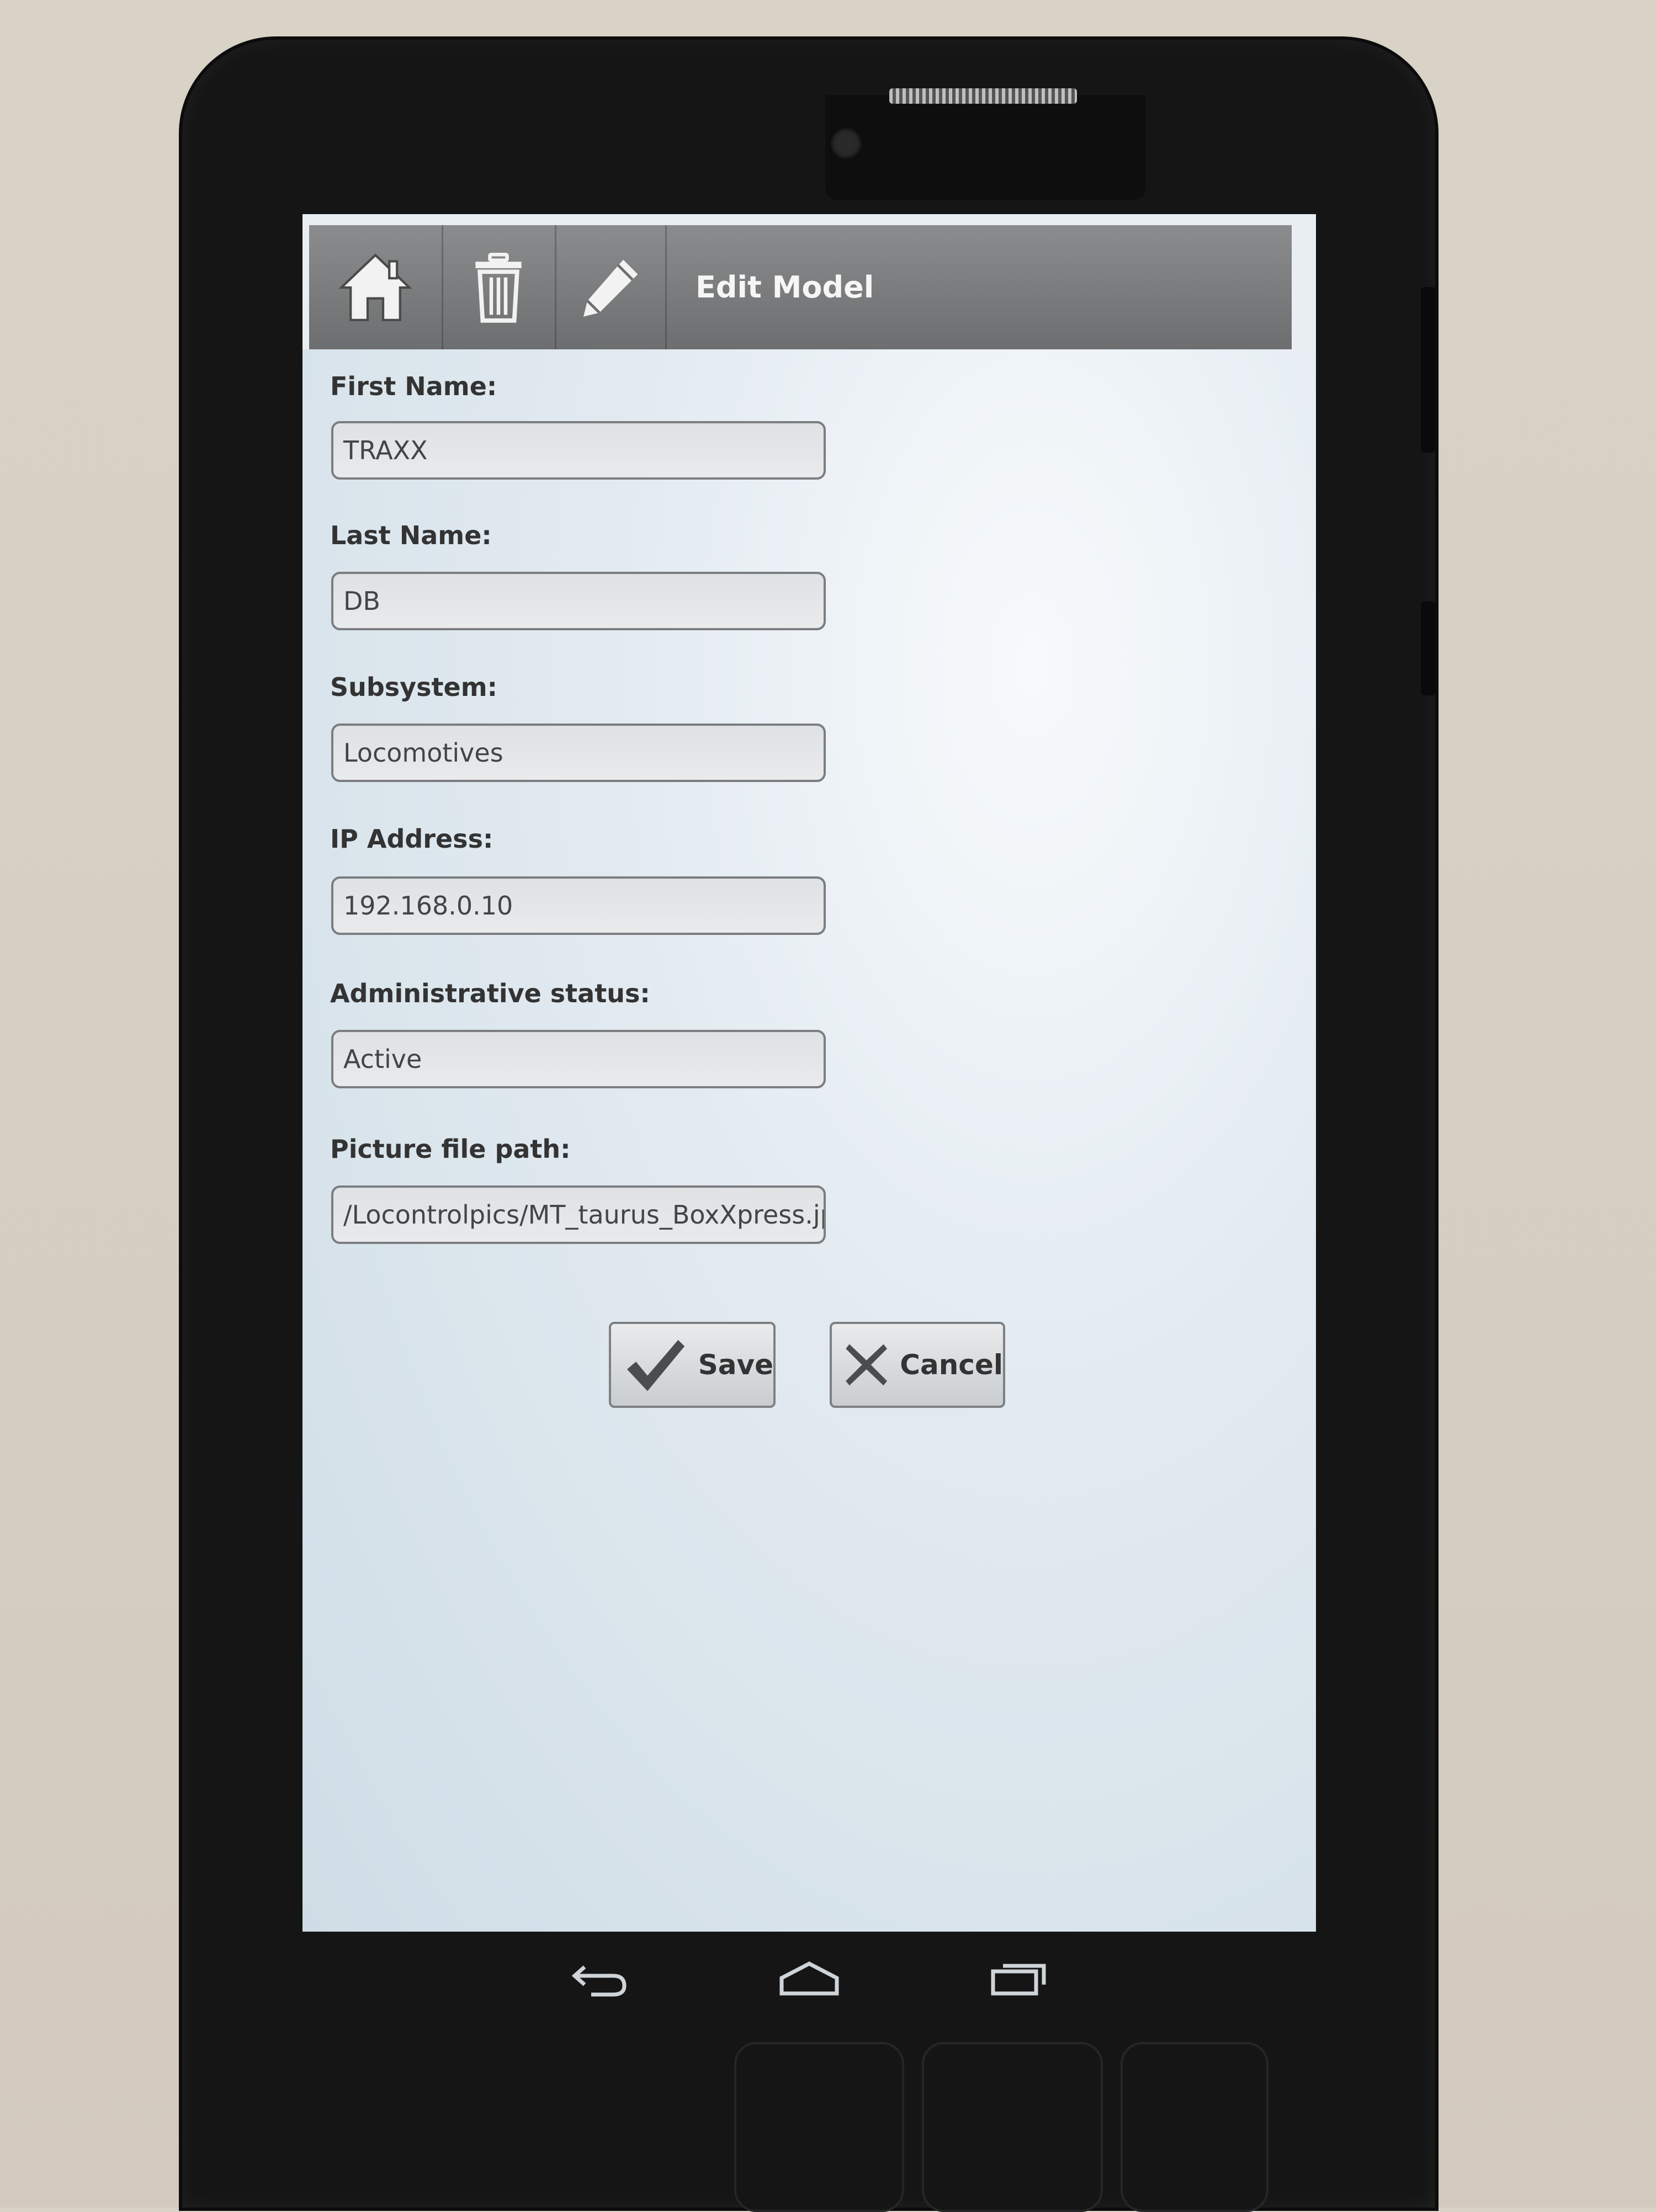 Image resolution: width=1656 pixels, height=2212 pixels. I want to click on close-icon, so click(867, 1365).